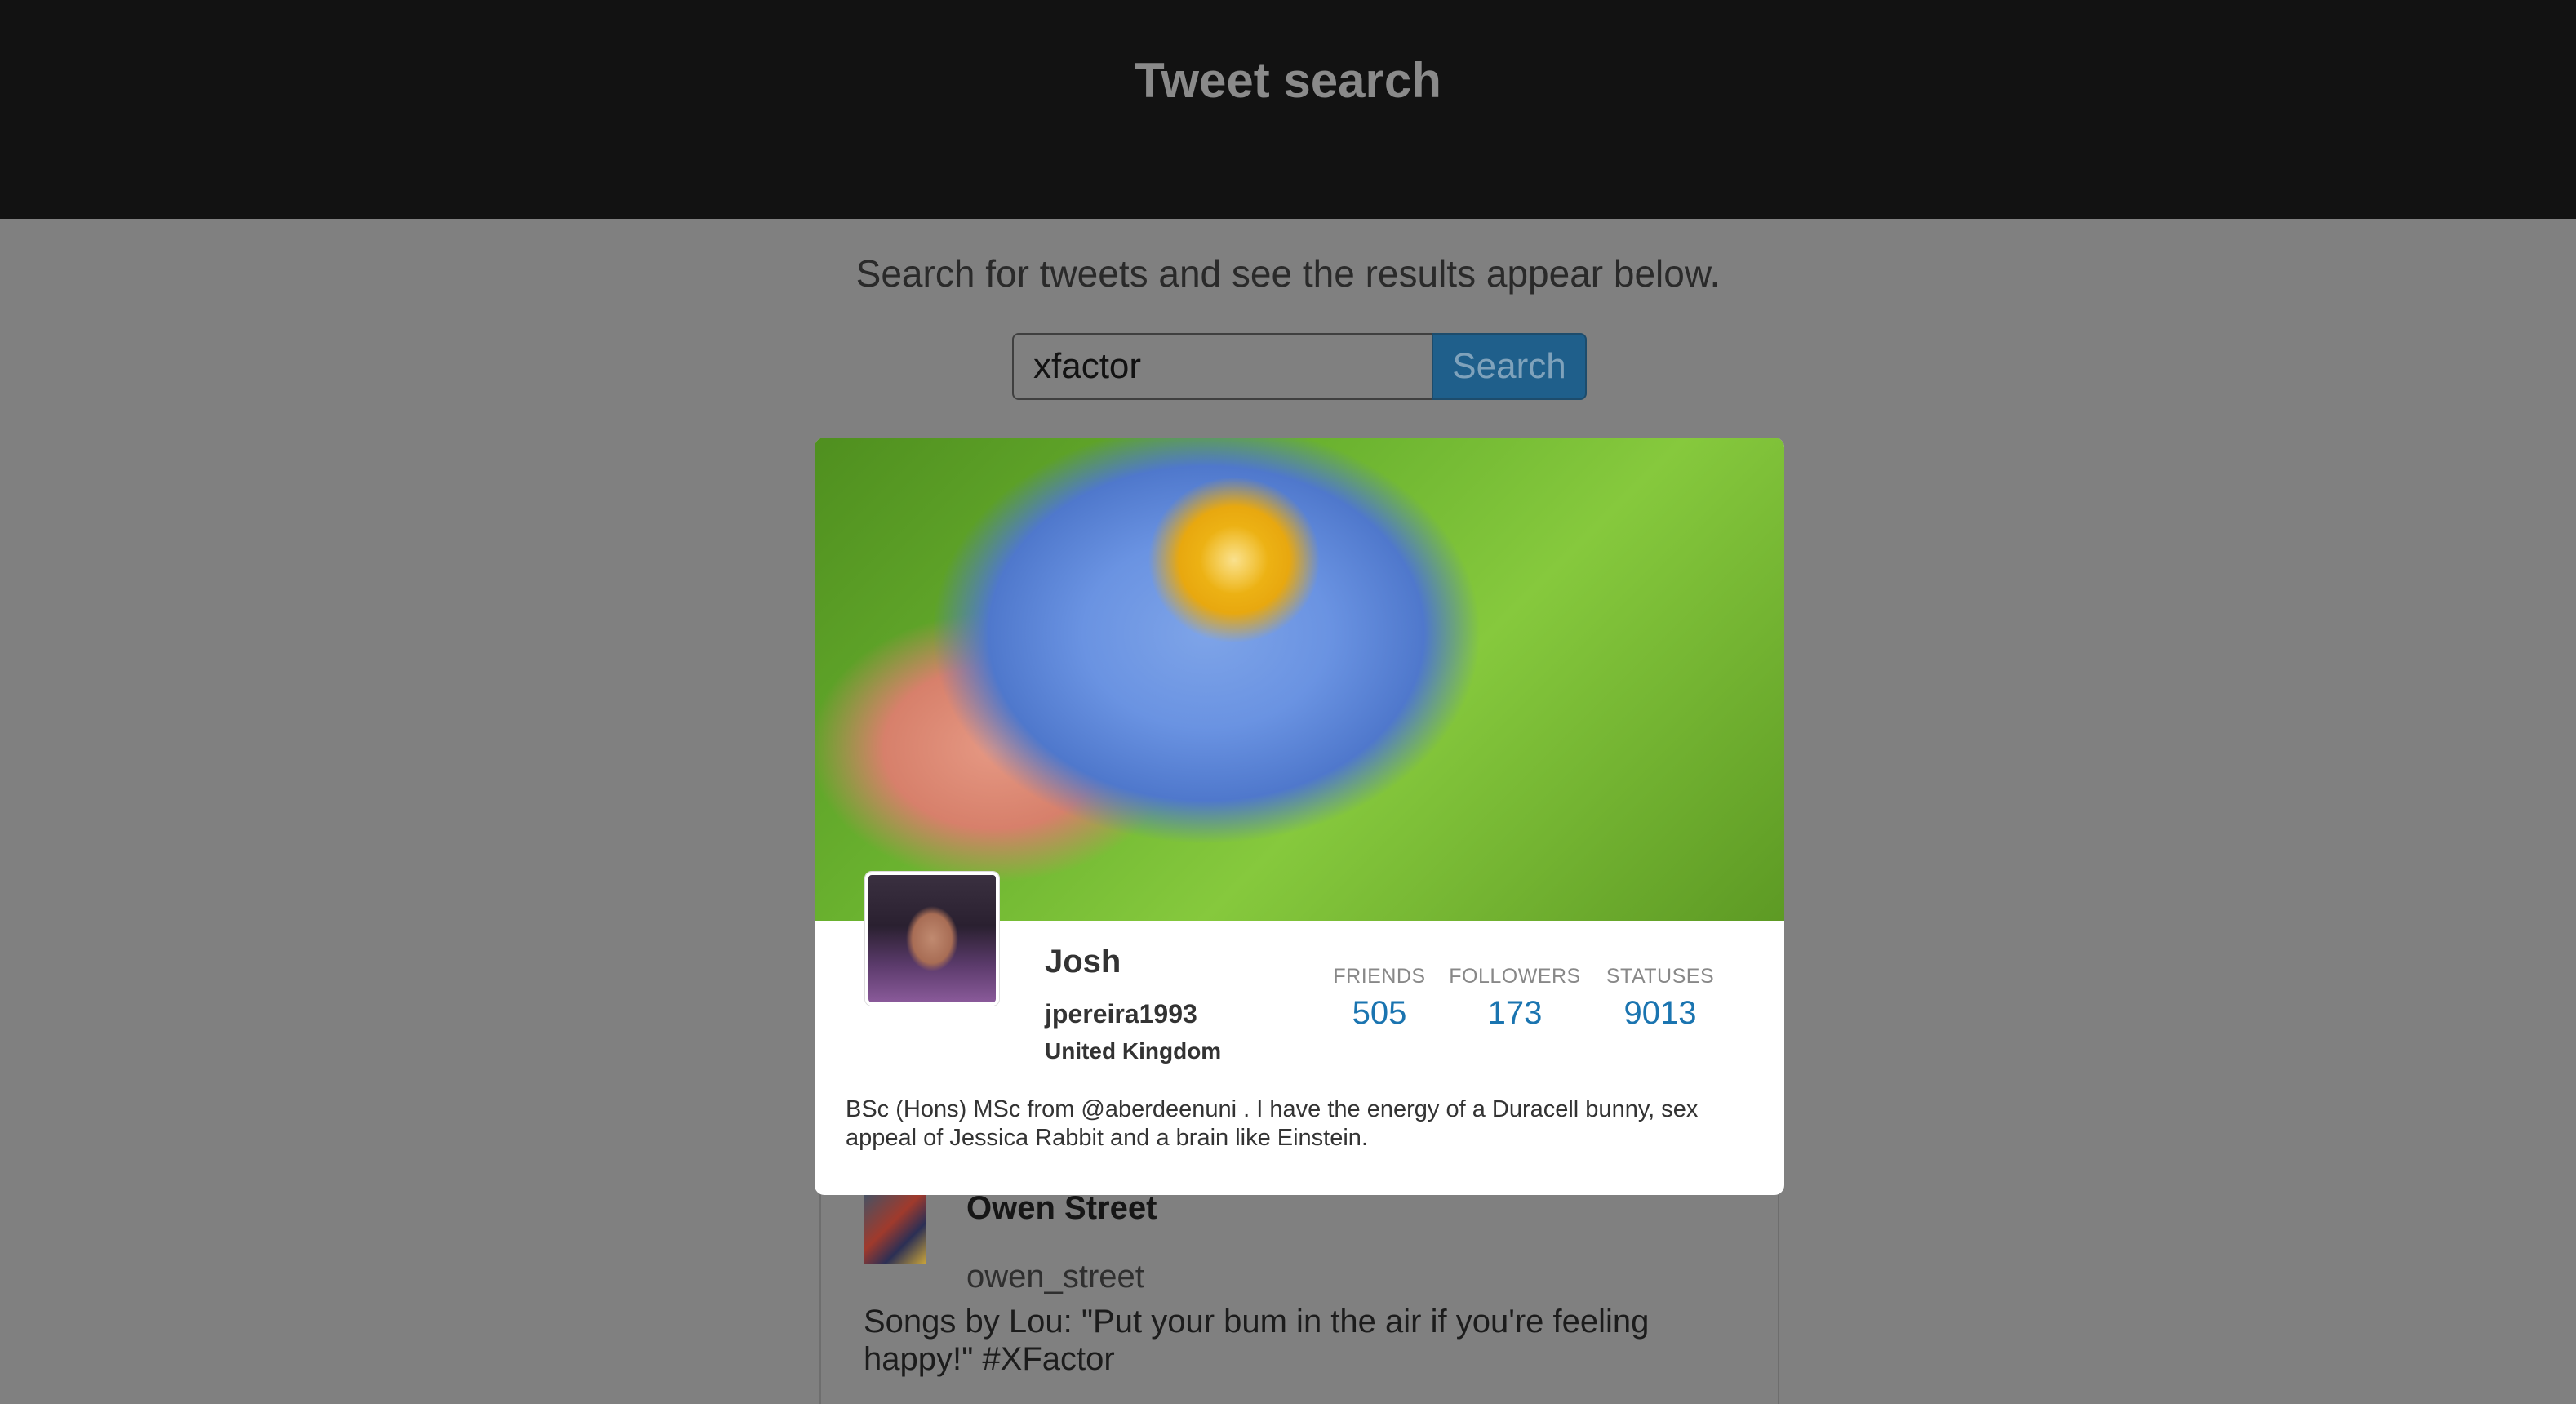 The width and height of the screenshot is (2576, 1404). What do you see at coordinates (1061, 1208) in the screenshot?
I see `tweet-author-name: Owen Street` at bounding box center [1061, 1208].